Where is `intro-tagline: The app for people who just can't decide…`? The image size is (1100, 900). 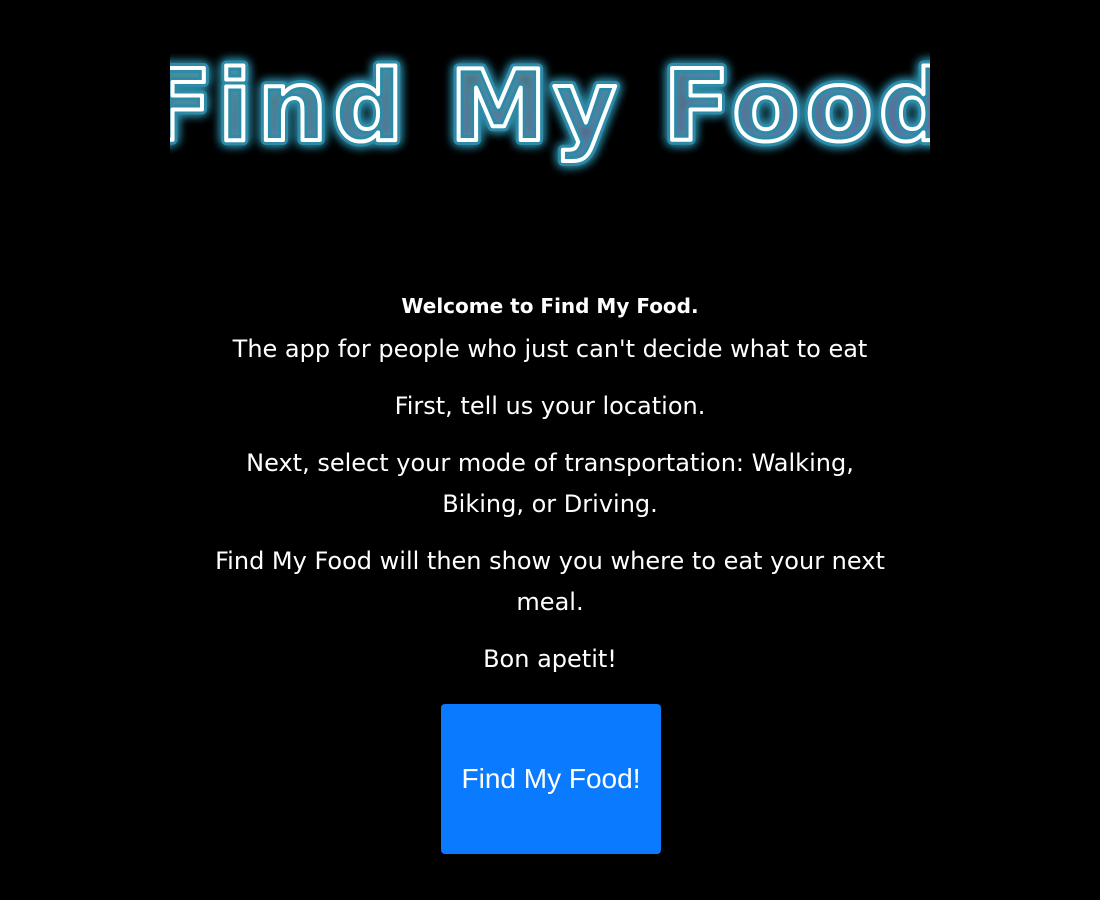
intro-tagline: The app for people who just can't decide… is located at coordinates (550, 349).